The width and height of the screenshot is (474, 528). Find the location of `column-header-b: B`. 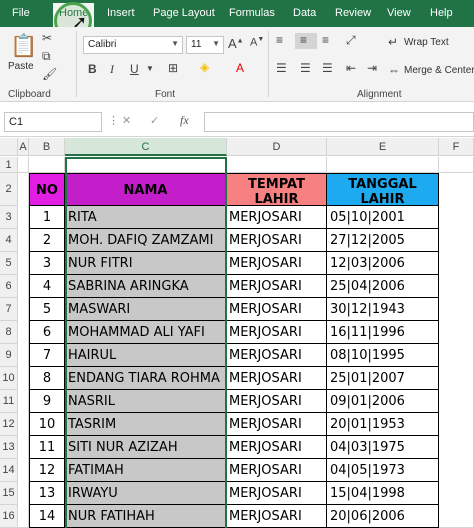

column-header-b: B is located at coordinates (47, 147).